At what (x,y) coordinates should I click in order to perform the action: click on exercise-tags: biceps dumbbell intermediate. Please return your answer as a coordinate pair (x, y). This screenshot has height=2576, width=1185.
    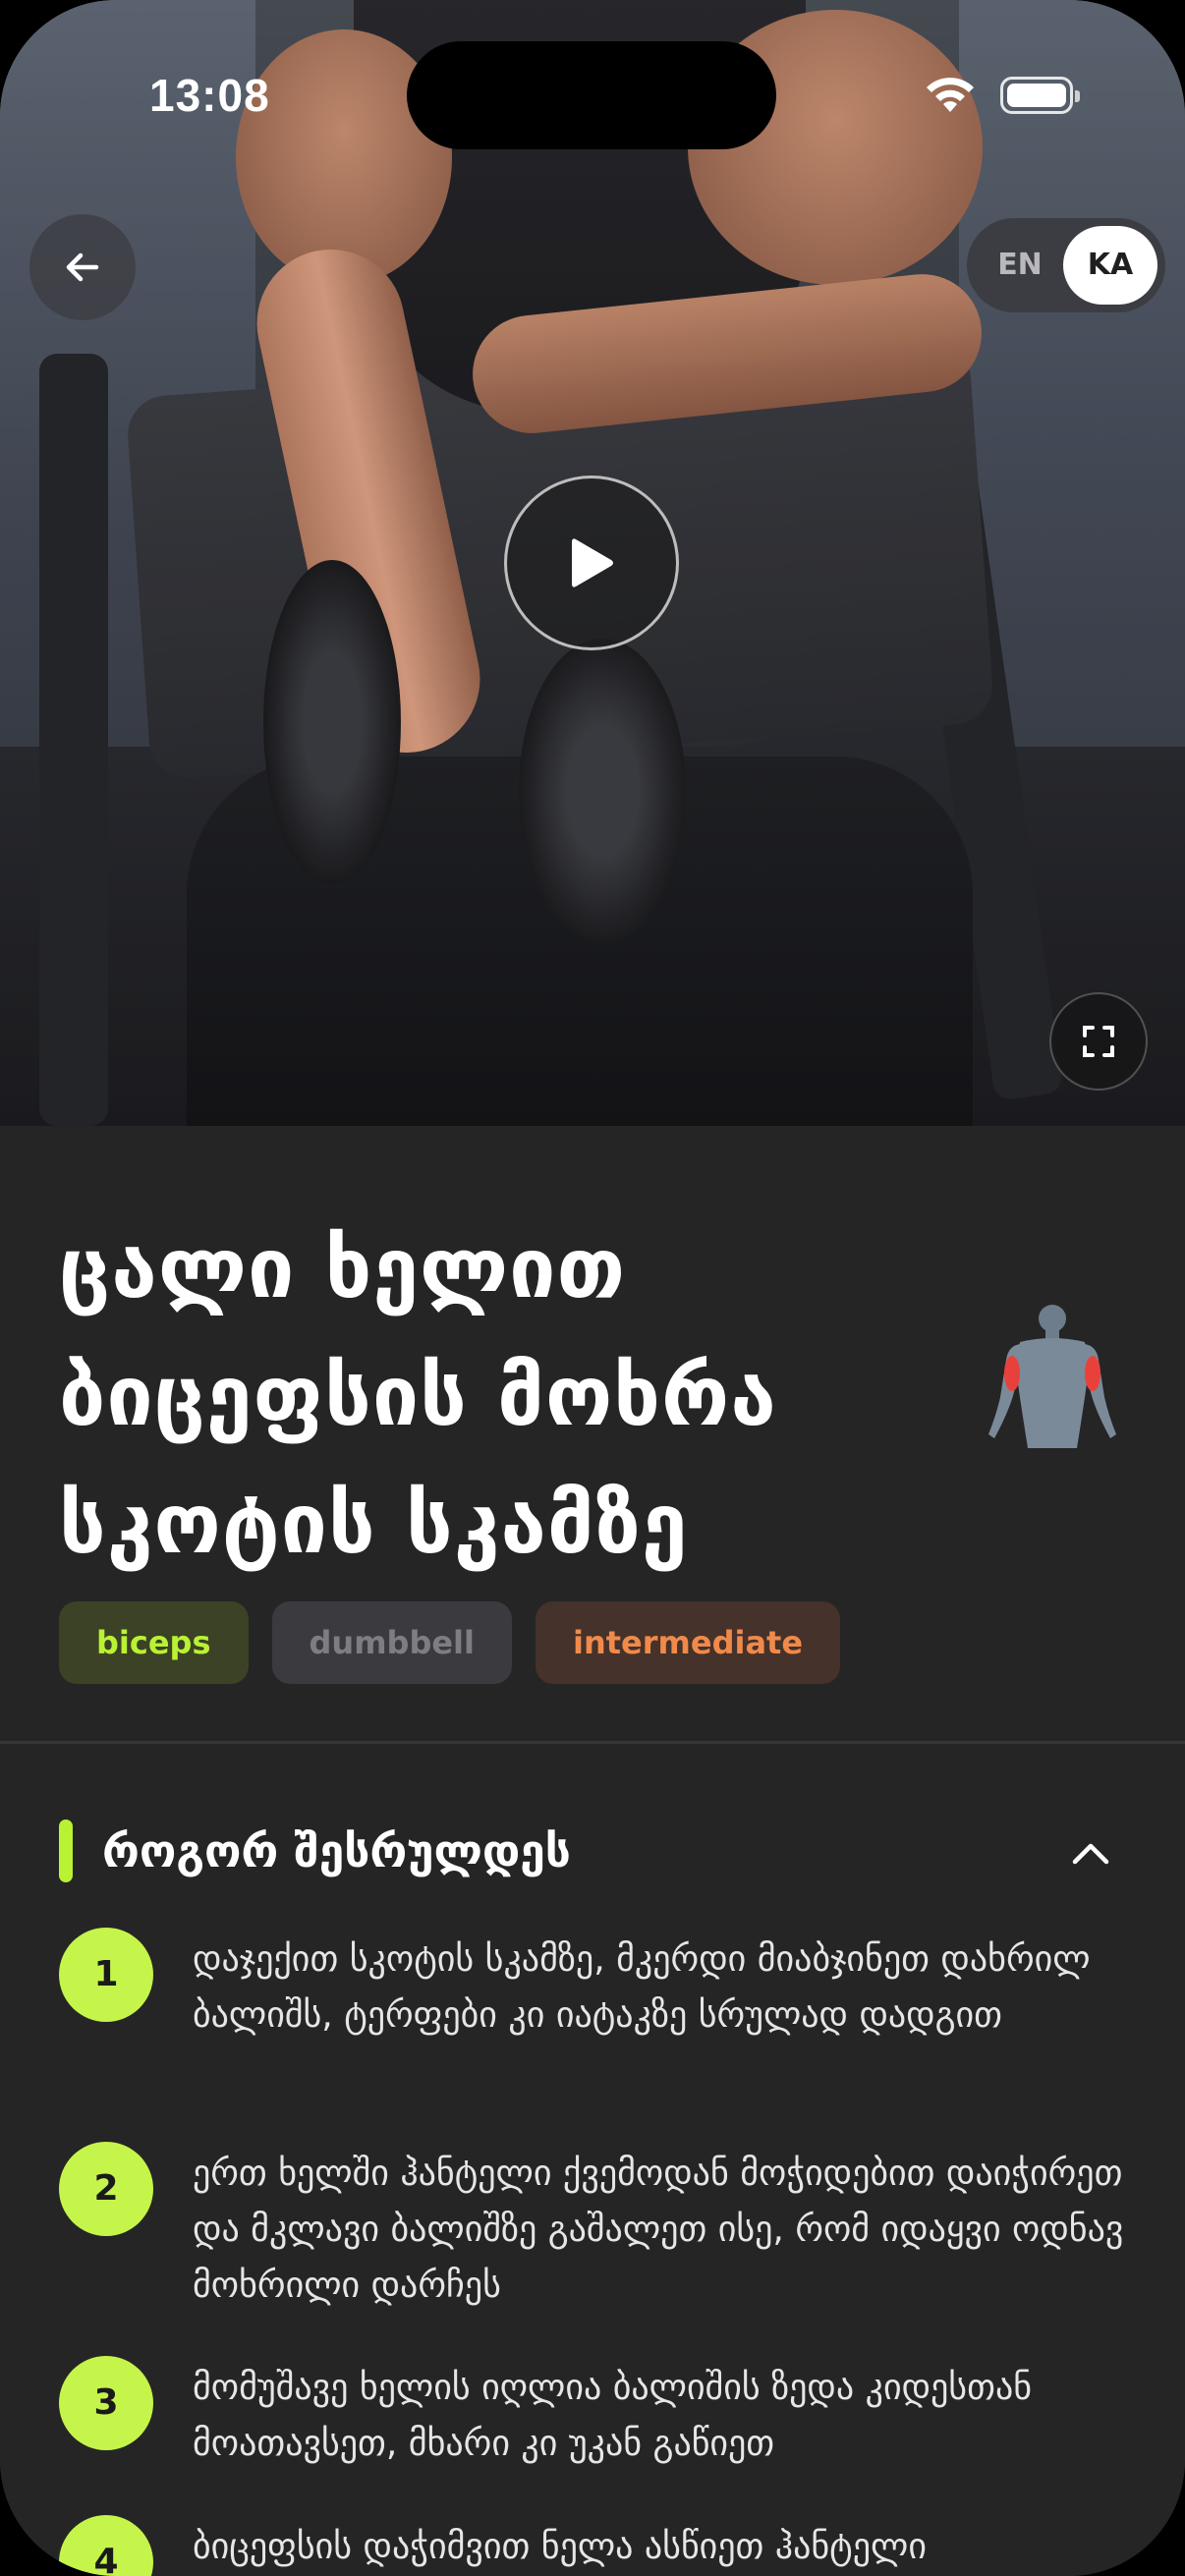
    Looking at the image, I should click on (450, 1642).